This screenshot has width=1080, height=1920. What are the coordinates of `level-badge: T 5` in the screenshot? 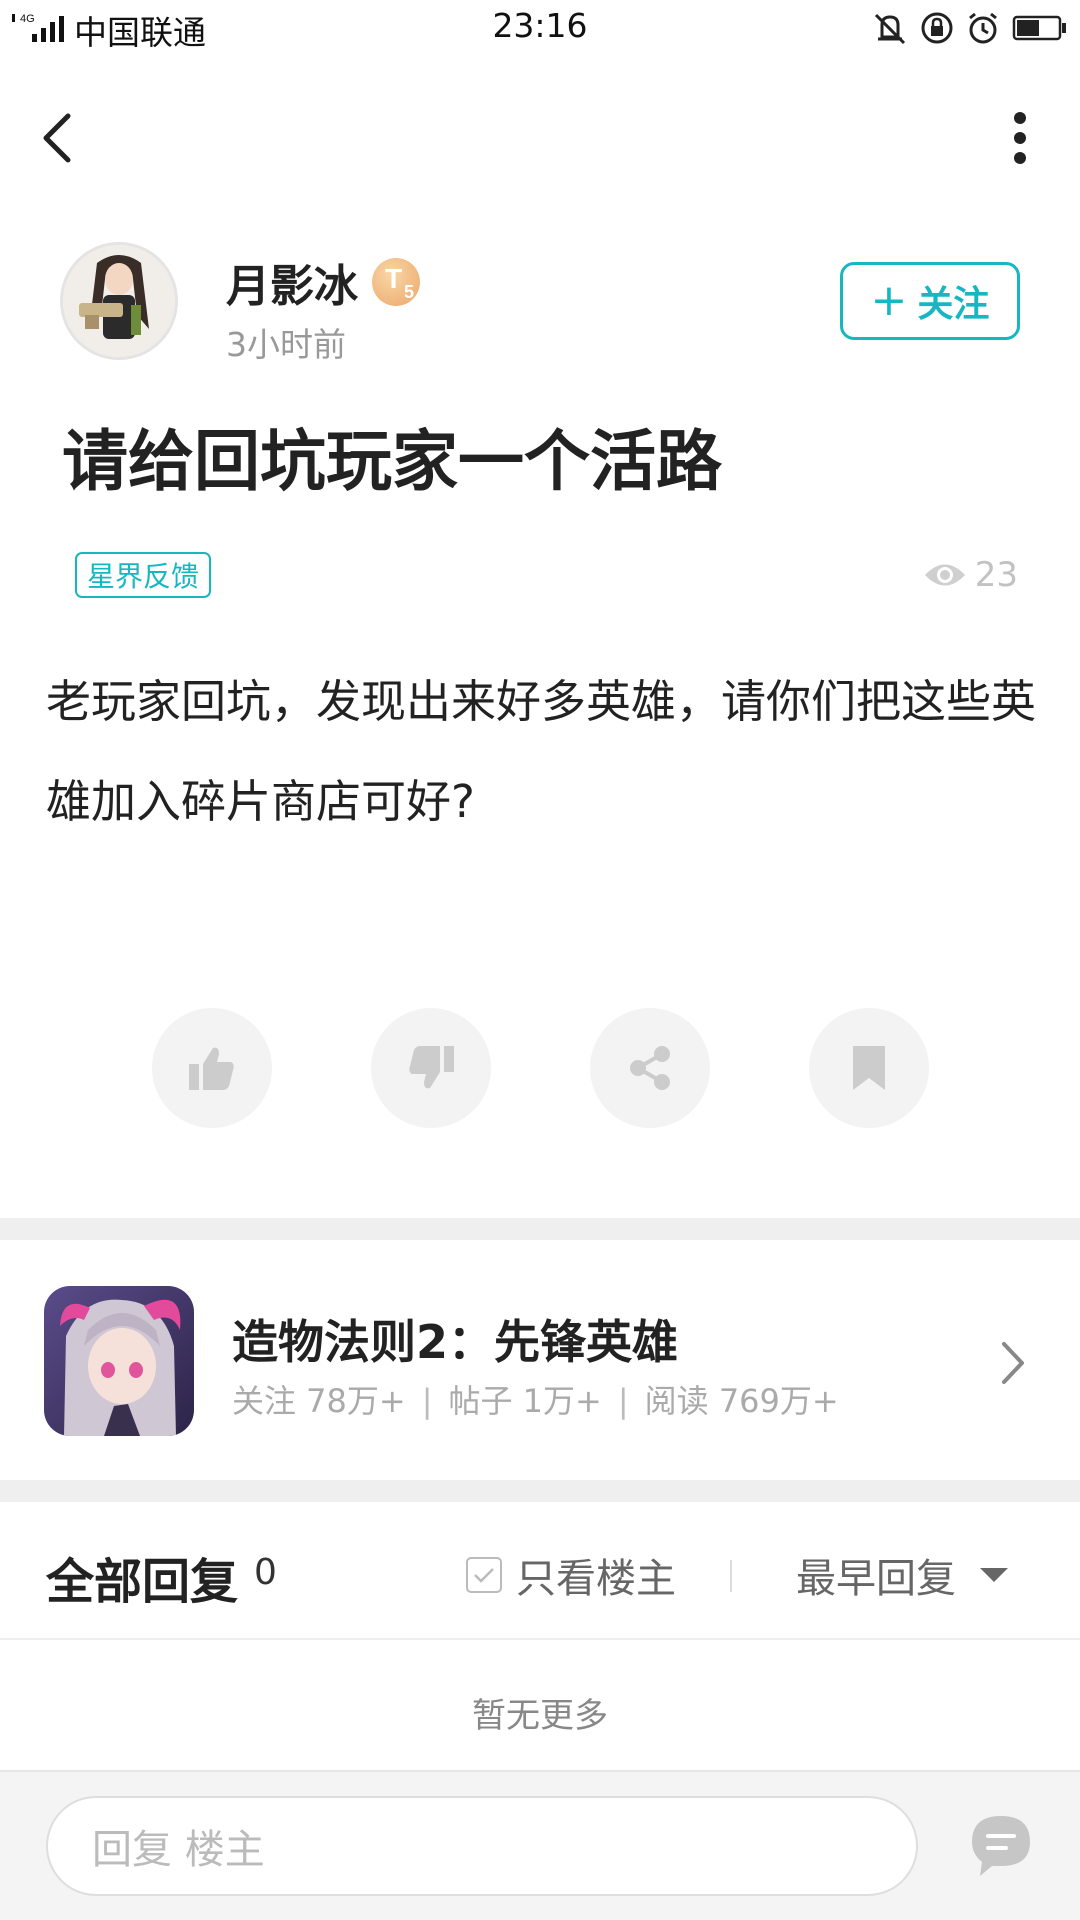 It's located at (396, 282).